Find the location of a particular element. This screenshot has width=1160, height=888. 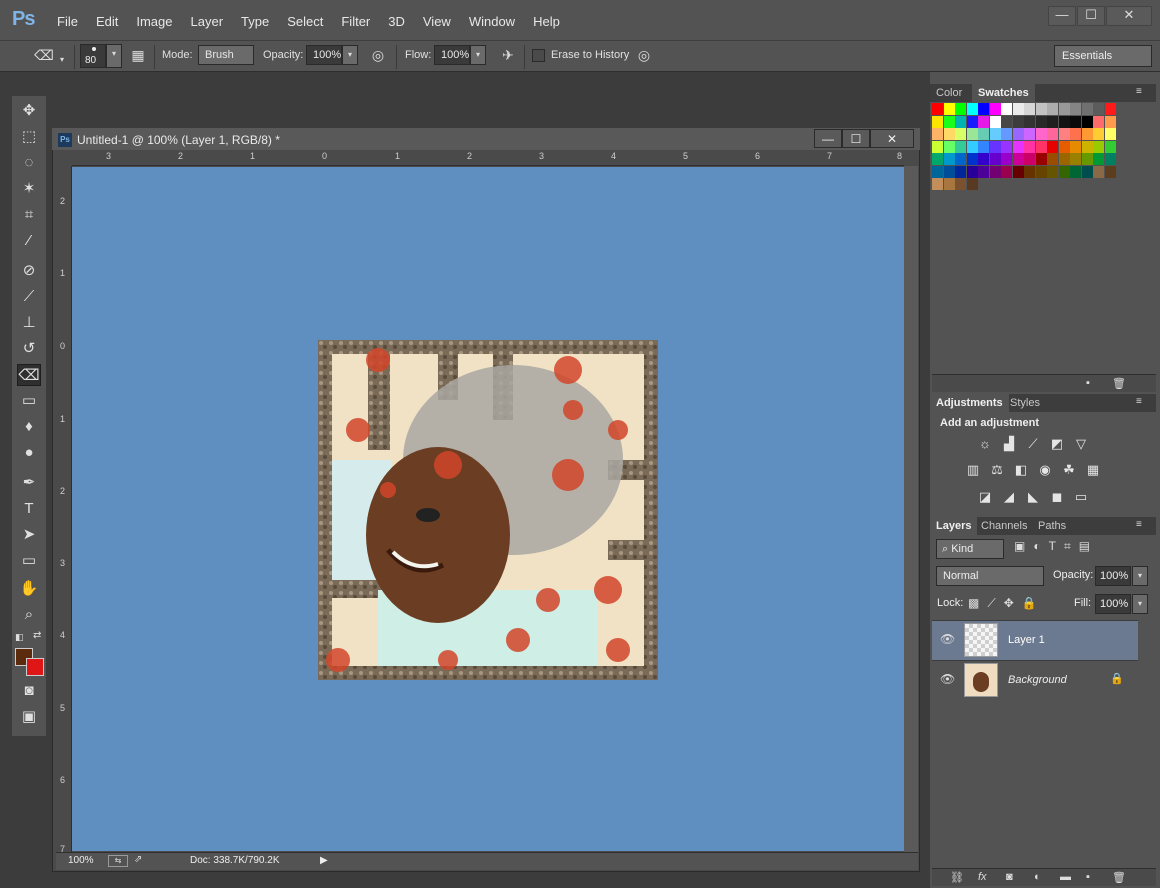

layer-filter-kind: ⌕ Kind is located at coordinates (970, 549).